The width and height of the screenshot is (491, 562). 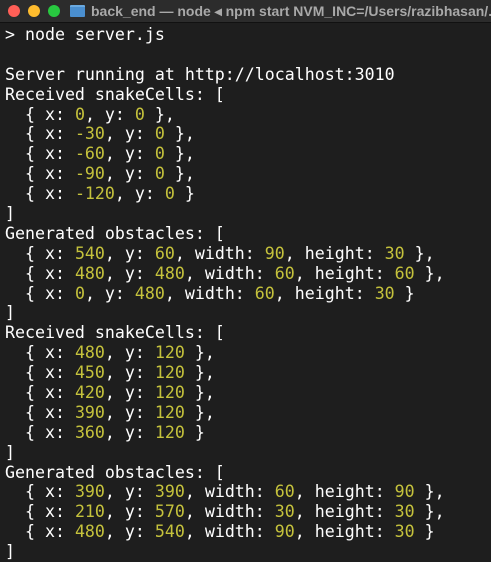 I want to click on number-value: -60, so click(x=89, y=154).